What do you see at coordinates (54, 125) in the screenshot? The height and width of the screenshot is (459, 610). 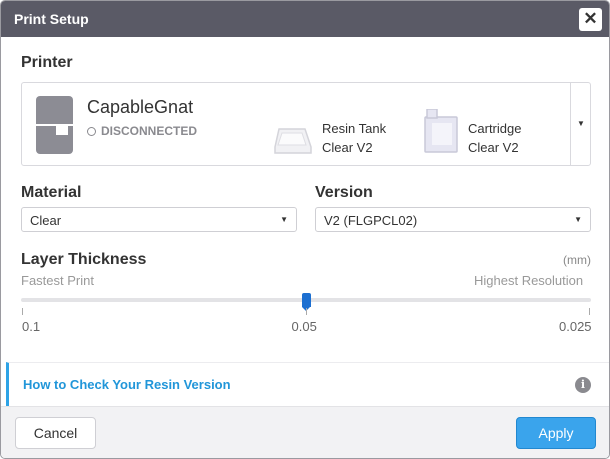 I see `printer-icon` at bounding box center [54, 125].